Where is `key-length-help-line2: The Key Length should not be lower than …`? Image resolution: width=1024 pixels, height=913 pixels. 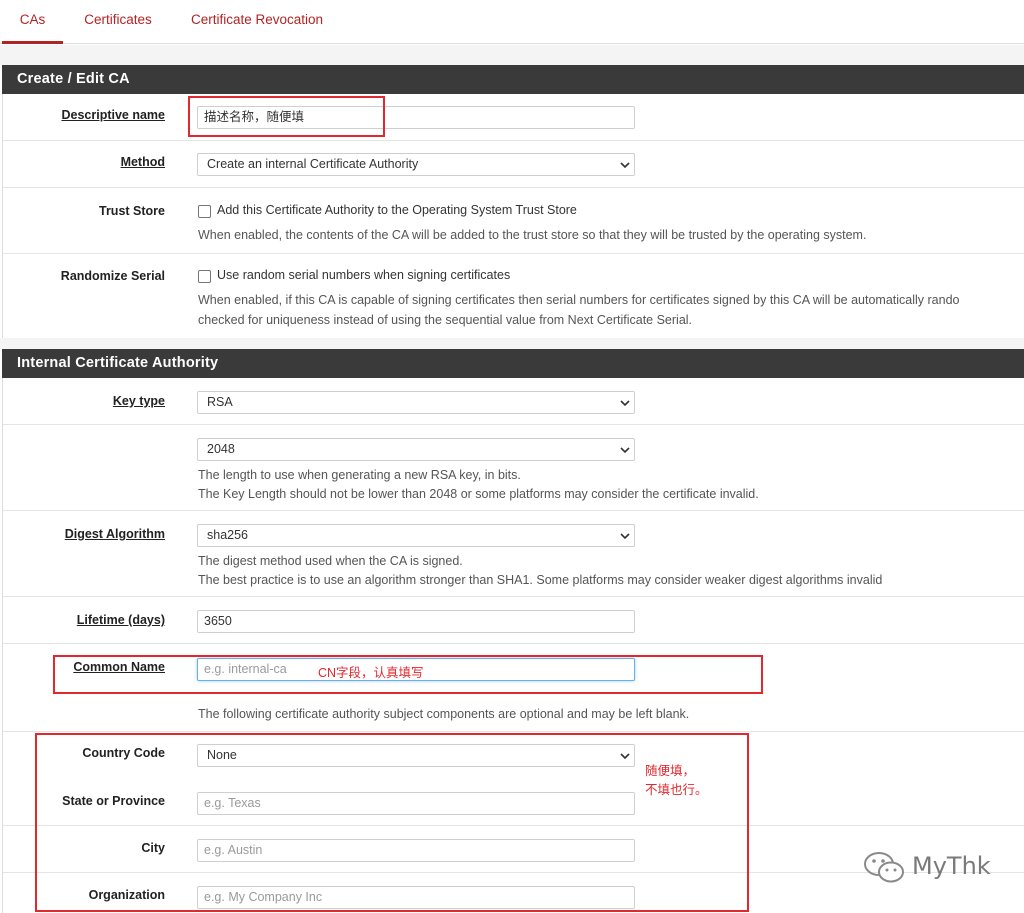
key-length-help-line2: The Key Length should not be lower than … is located at coordinates (478, 494).